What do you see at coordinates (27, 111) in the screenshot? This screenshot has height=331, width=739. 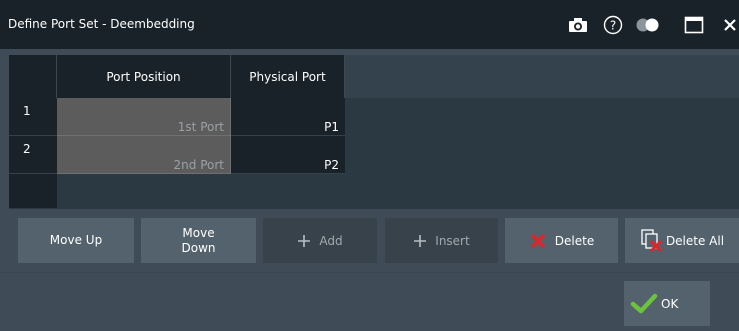 I see `row-number-label: 1` at bounding box center [27, 111].